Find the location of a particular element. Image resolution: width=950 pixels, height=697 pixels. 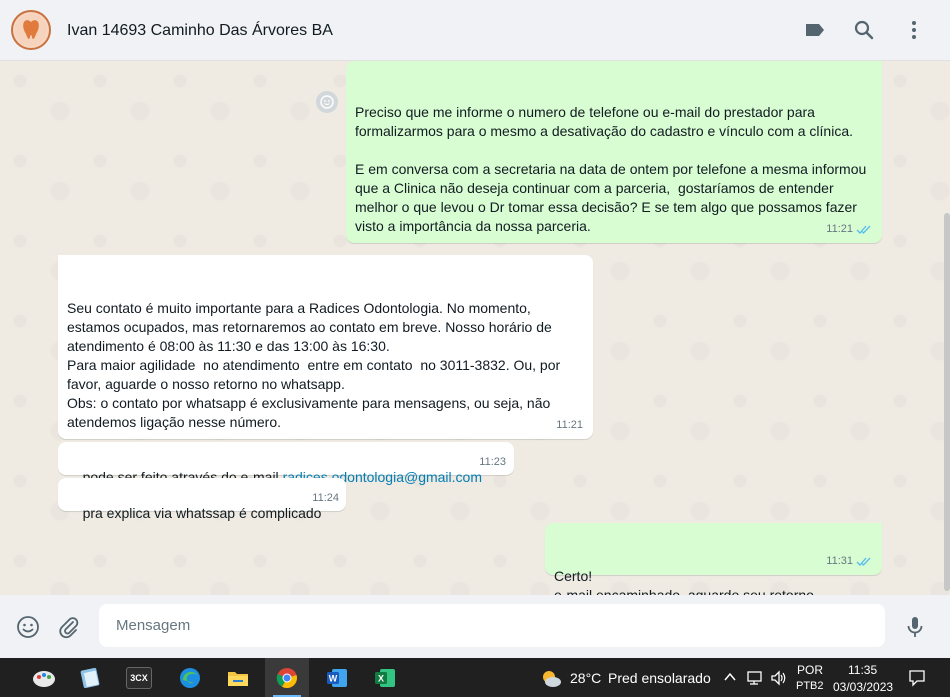

chat-scrollbar is located at coordinates (947, 402).